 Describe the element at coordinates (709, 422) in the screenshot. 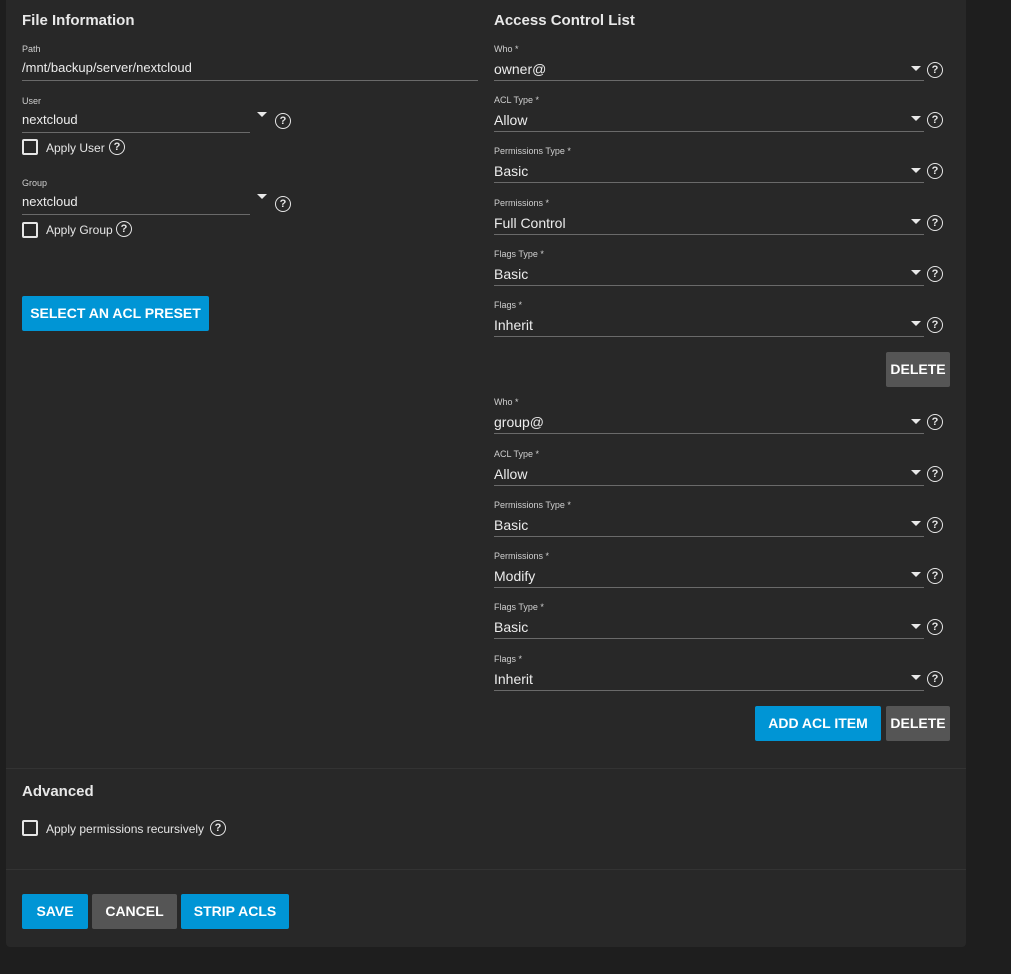

I see `acl-1-who-value: group@` at that location.